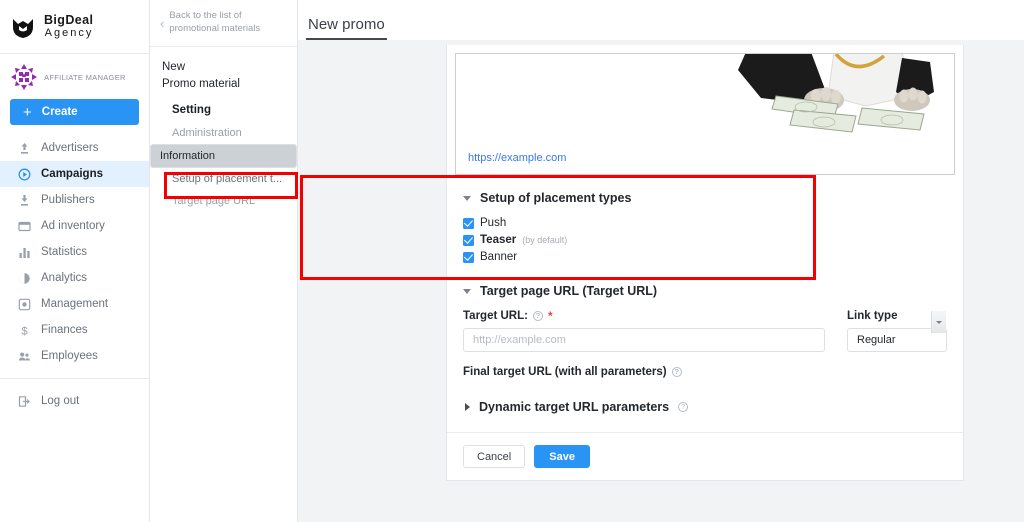 Image resolution: width=1024 pixels, height=522 pixels. I want to click on checkbox-push, so click(468, 223).